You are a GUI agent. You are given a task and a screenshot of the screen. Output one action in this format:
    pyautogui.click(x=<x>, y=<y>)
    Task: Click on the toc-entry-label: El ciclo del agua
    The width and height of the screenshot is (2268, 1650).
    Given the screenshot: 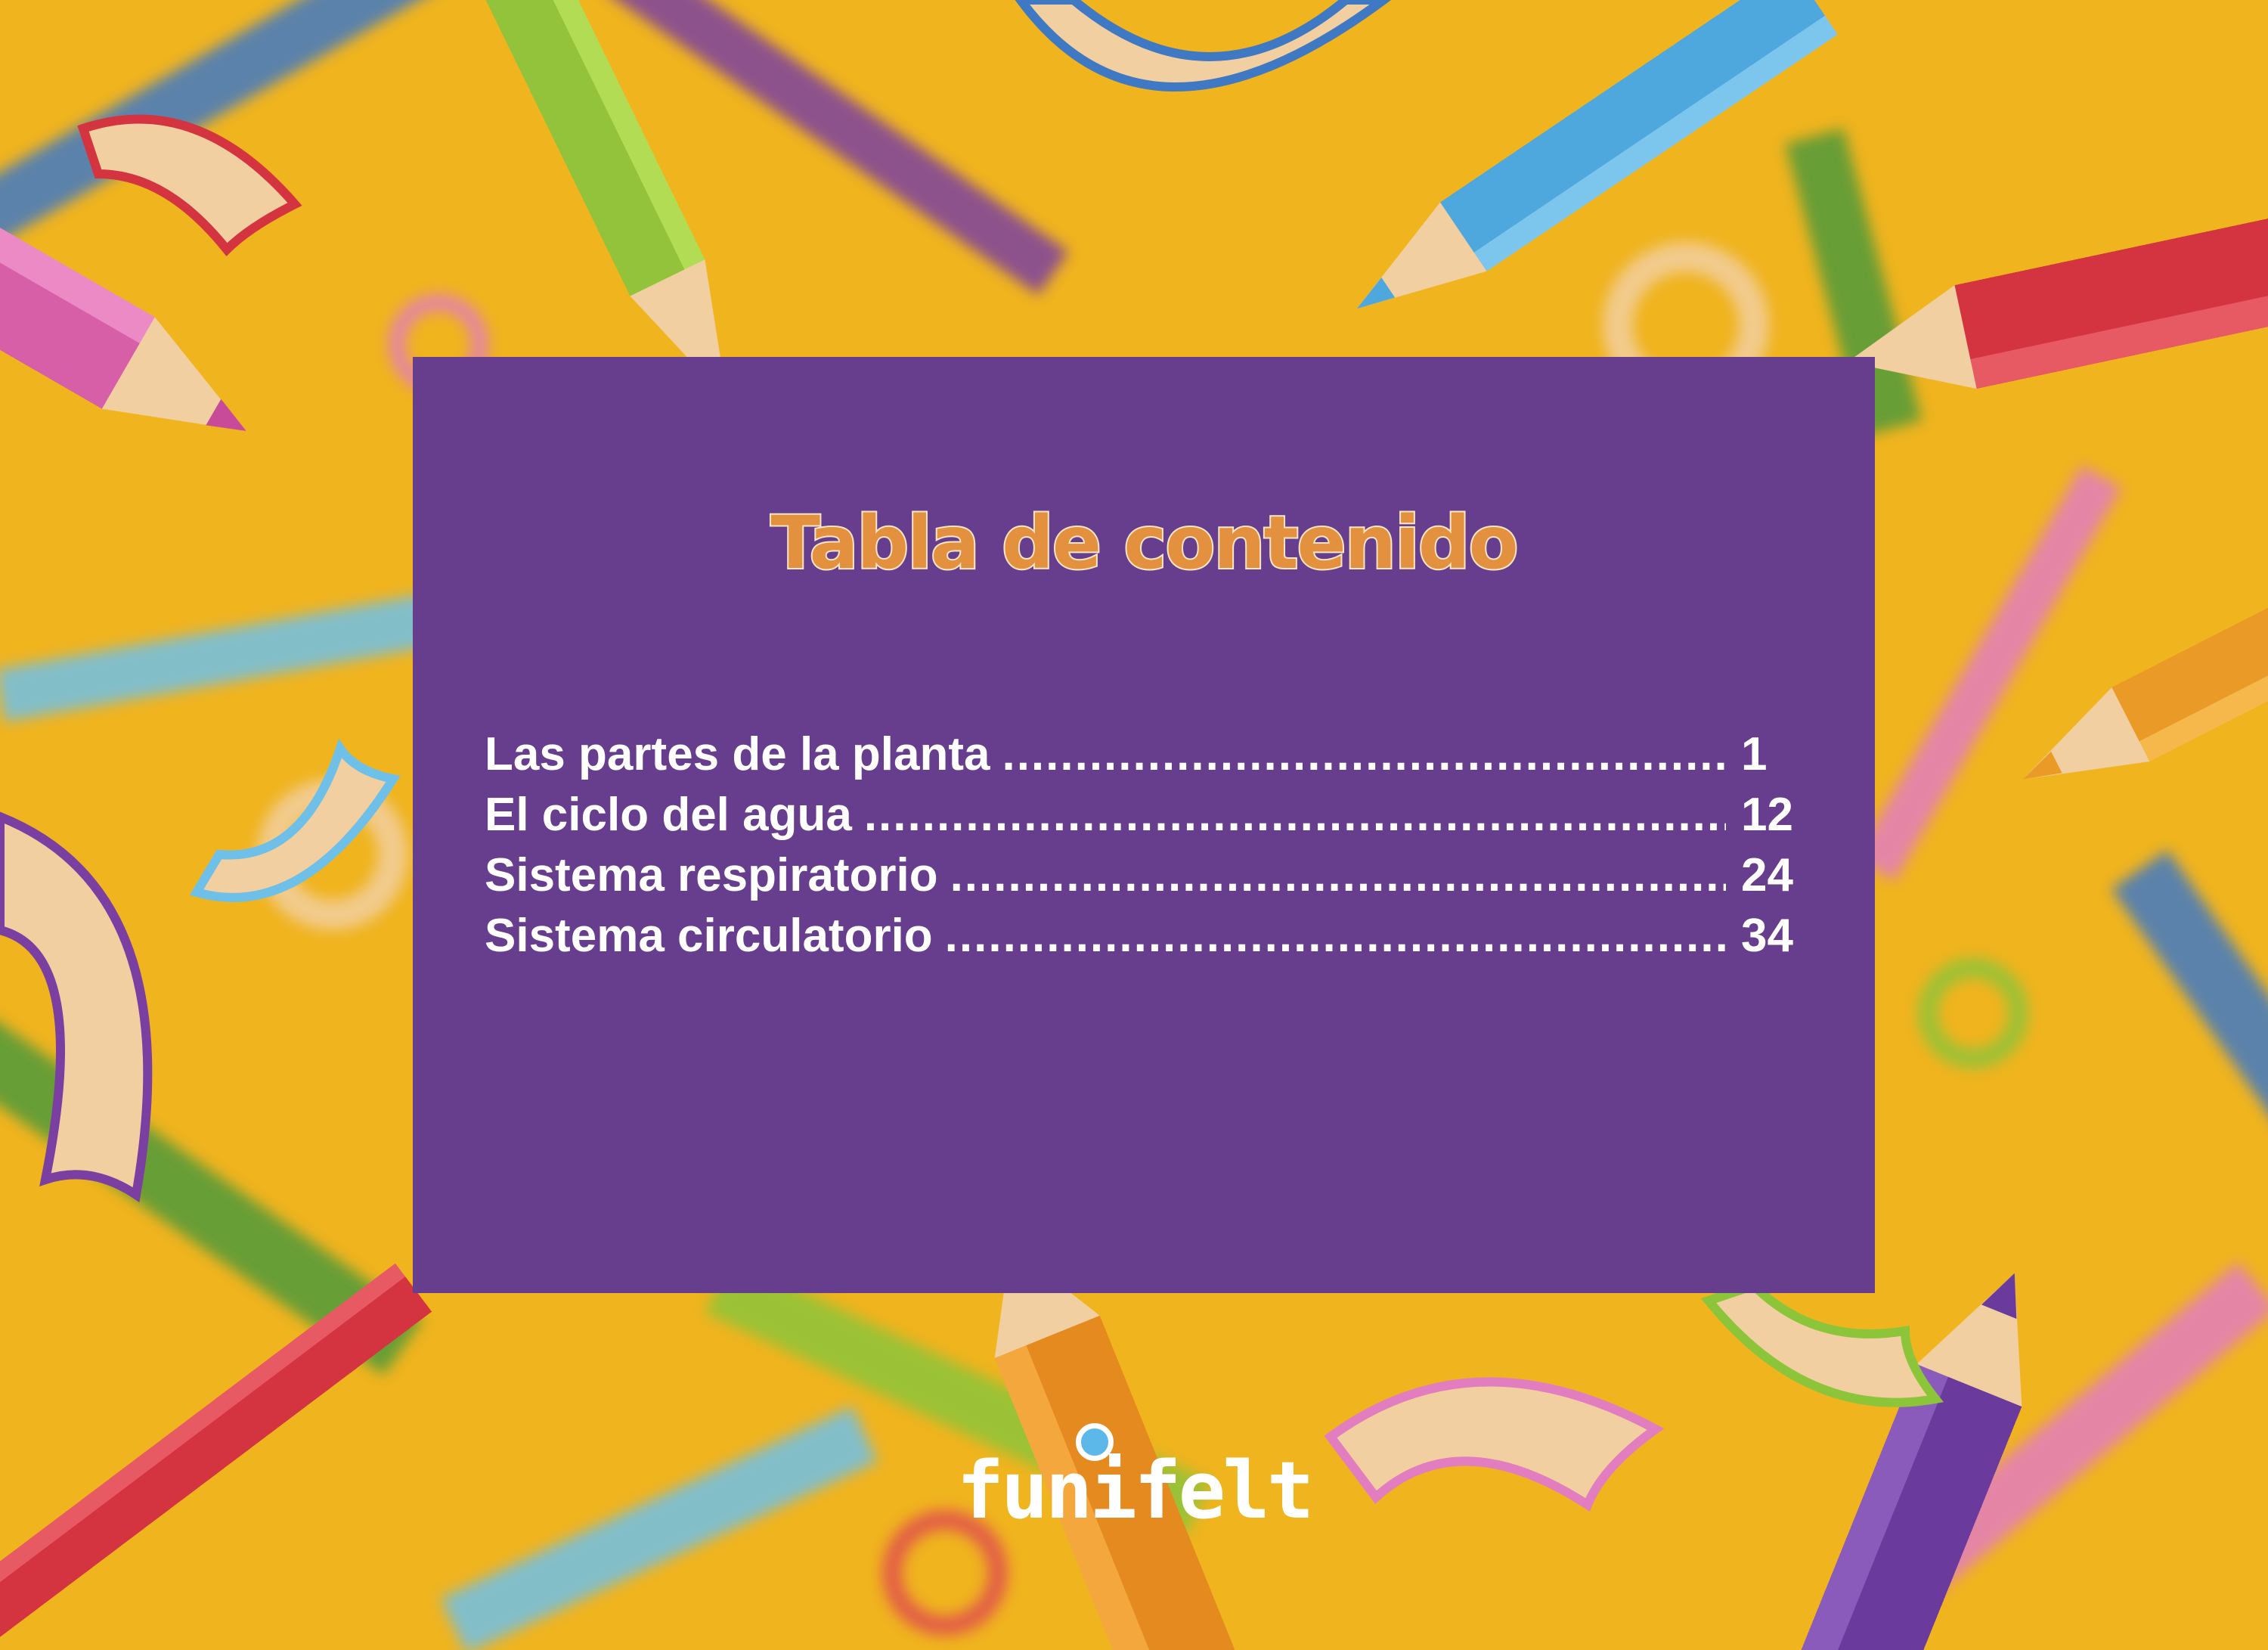 What is the action you would take?
    pyautogui.click(x=668, y=815)
    